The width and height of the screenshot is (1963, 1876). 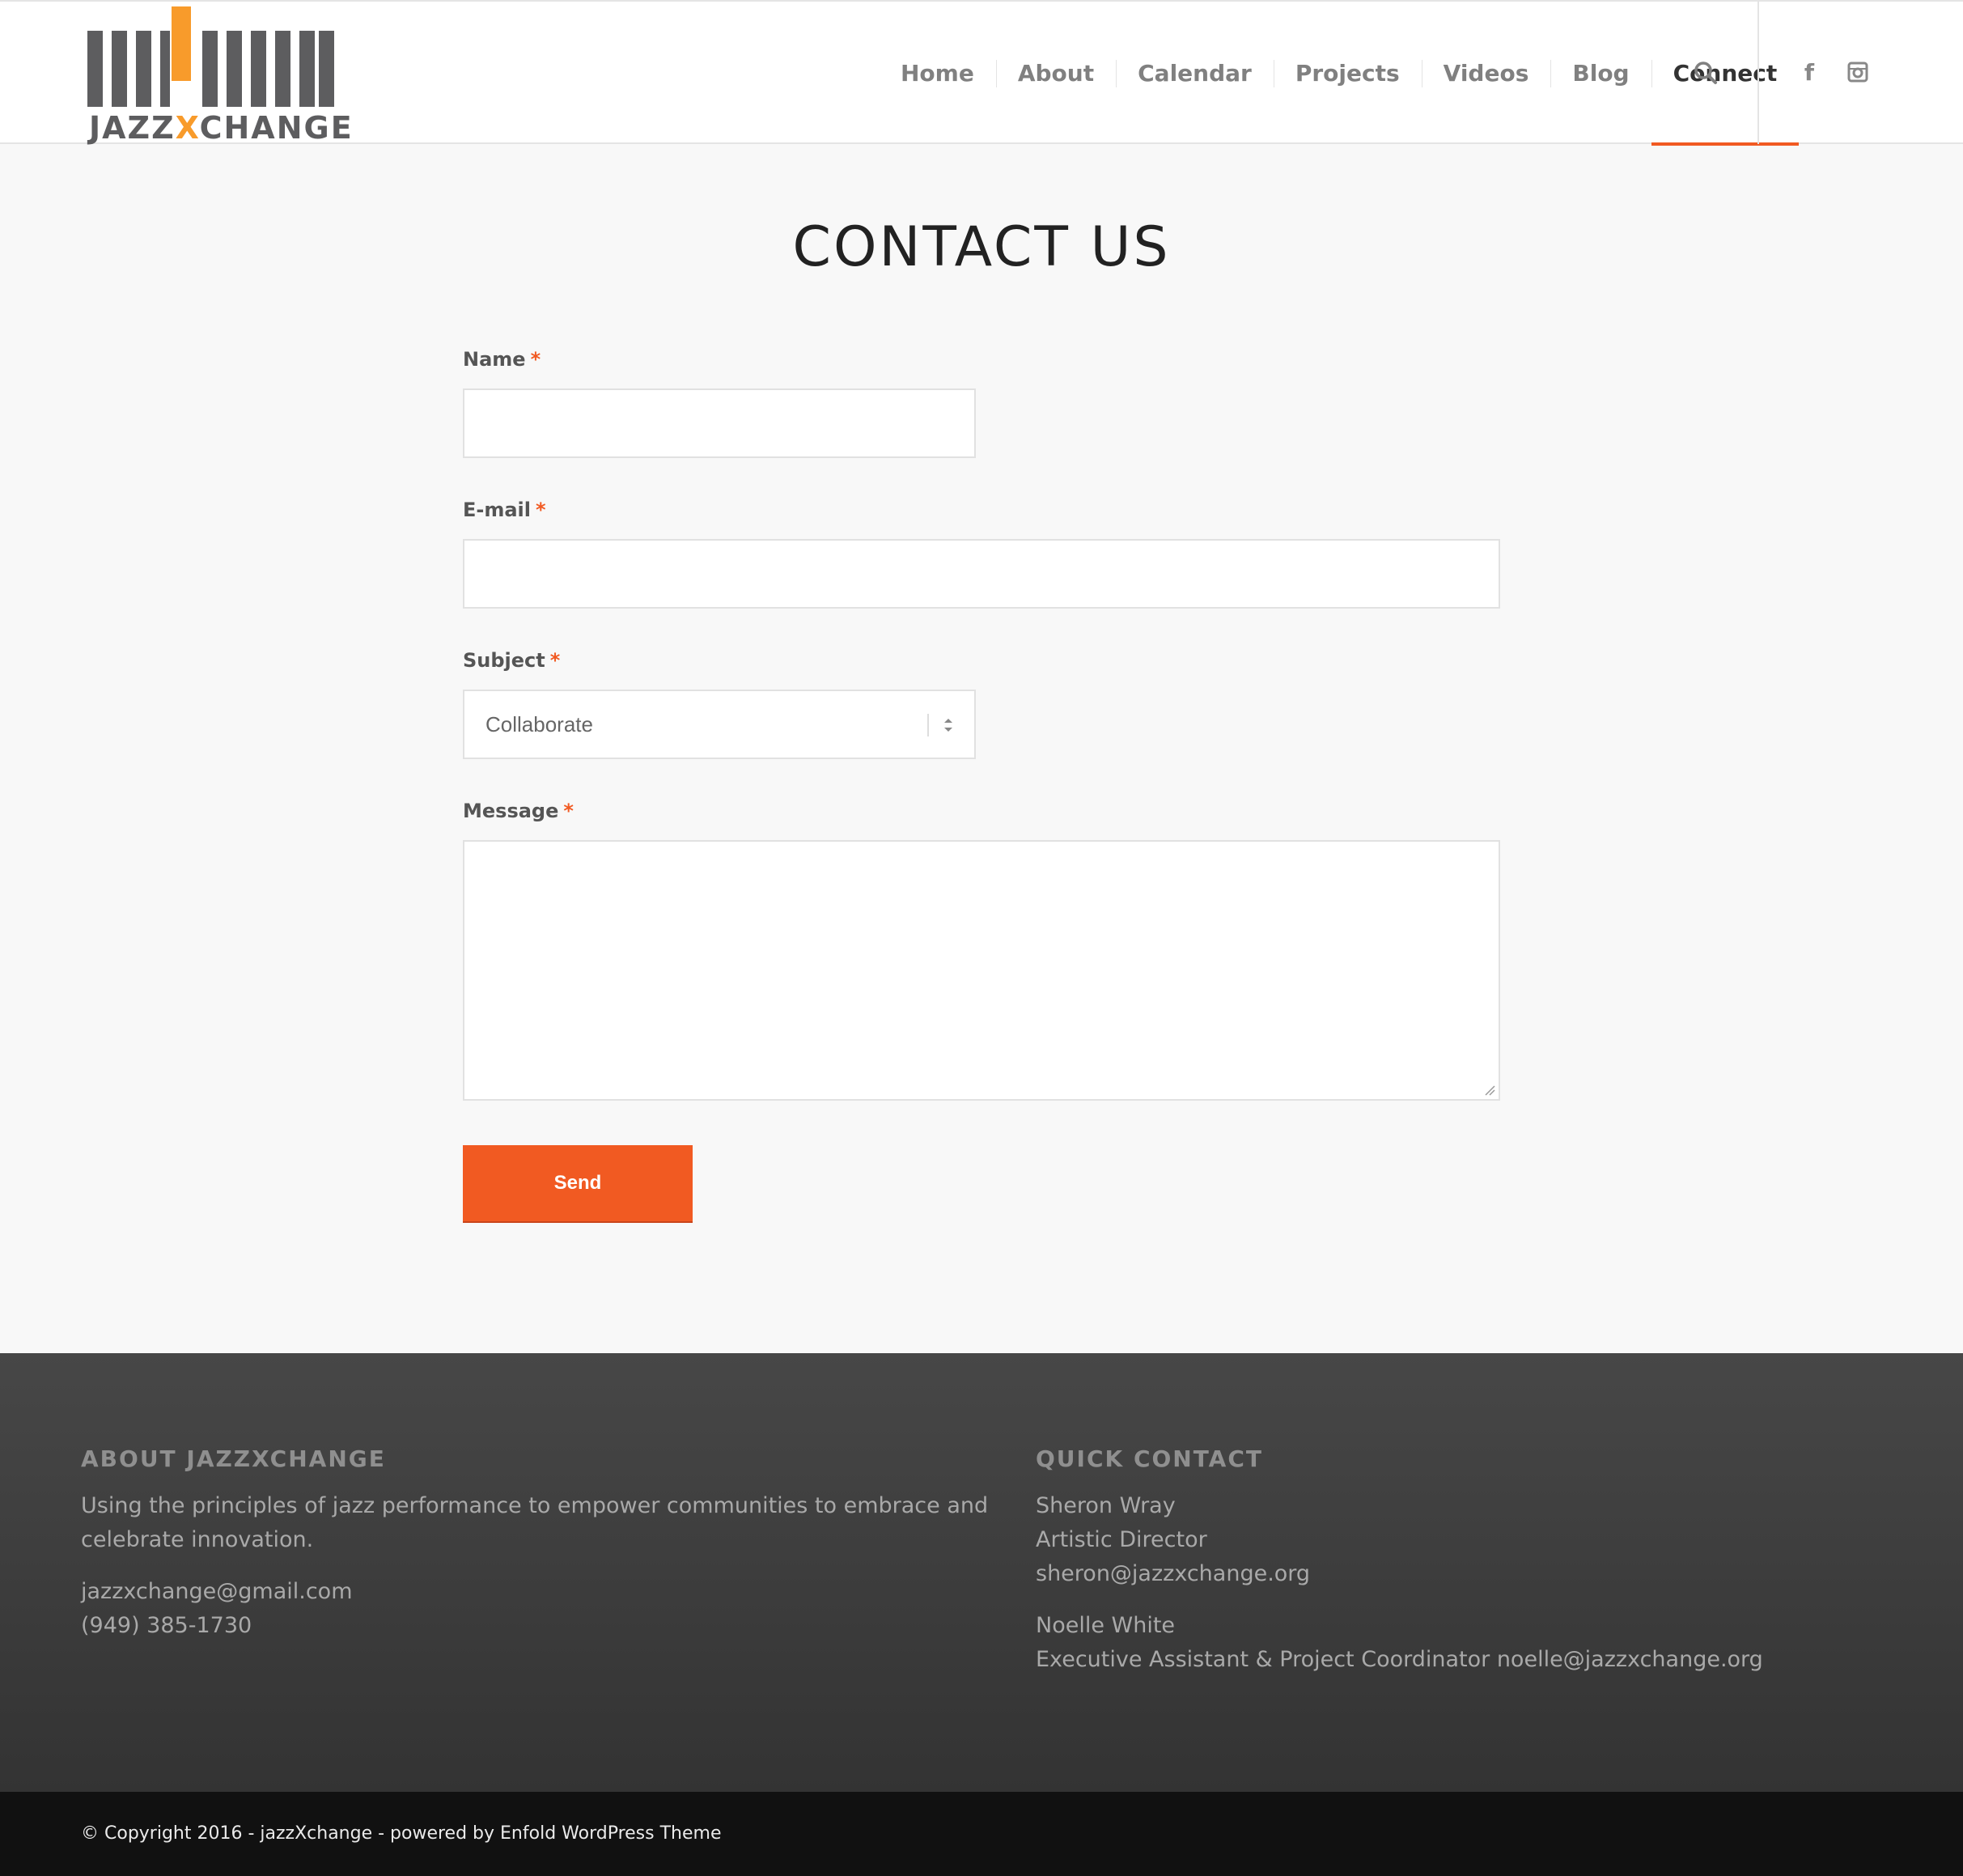 What do you see at coordinates (222, 128) in the screenshot?
I see `logo-wordmark: JAZZXCHANGE` at bounding box center [222, 128].